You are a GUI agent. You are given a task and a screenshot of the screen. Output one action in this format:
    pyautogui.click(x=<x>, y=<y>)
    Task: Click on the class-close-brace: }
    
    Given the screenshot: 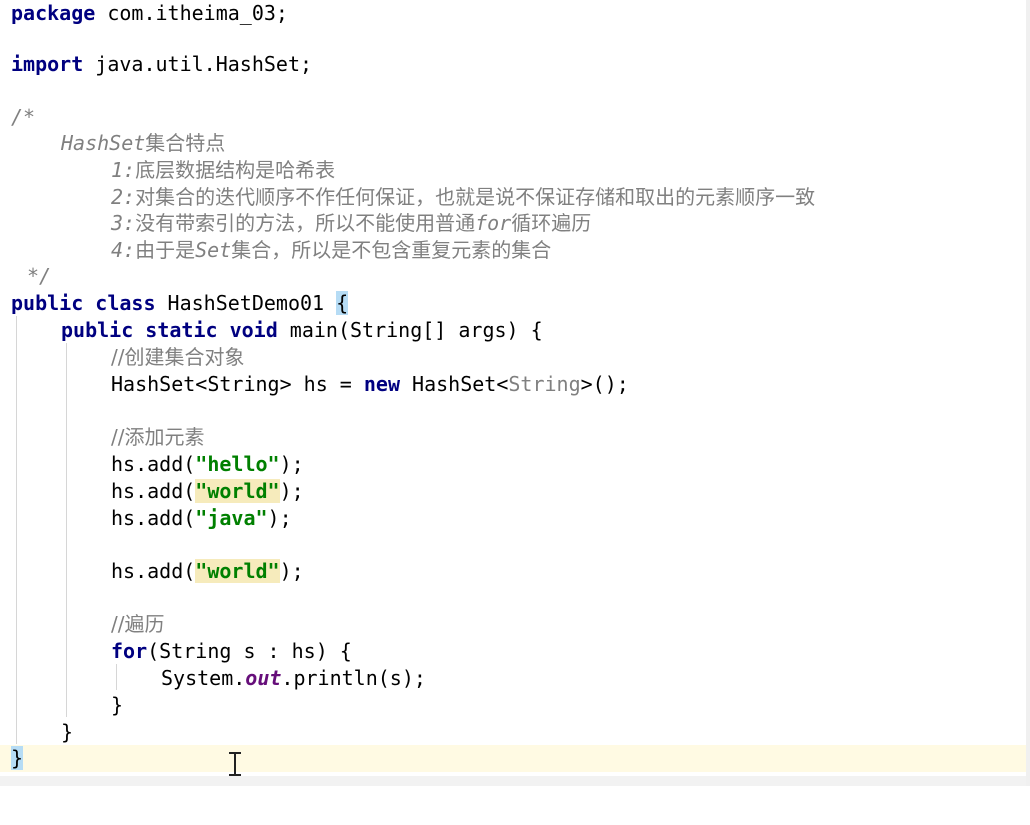 What is the action you would take?
    pyautogui.click(x=17, y=758)
    